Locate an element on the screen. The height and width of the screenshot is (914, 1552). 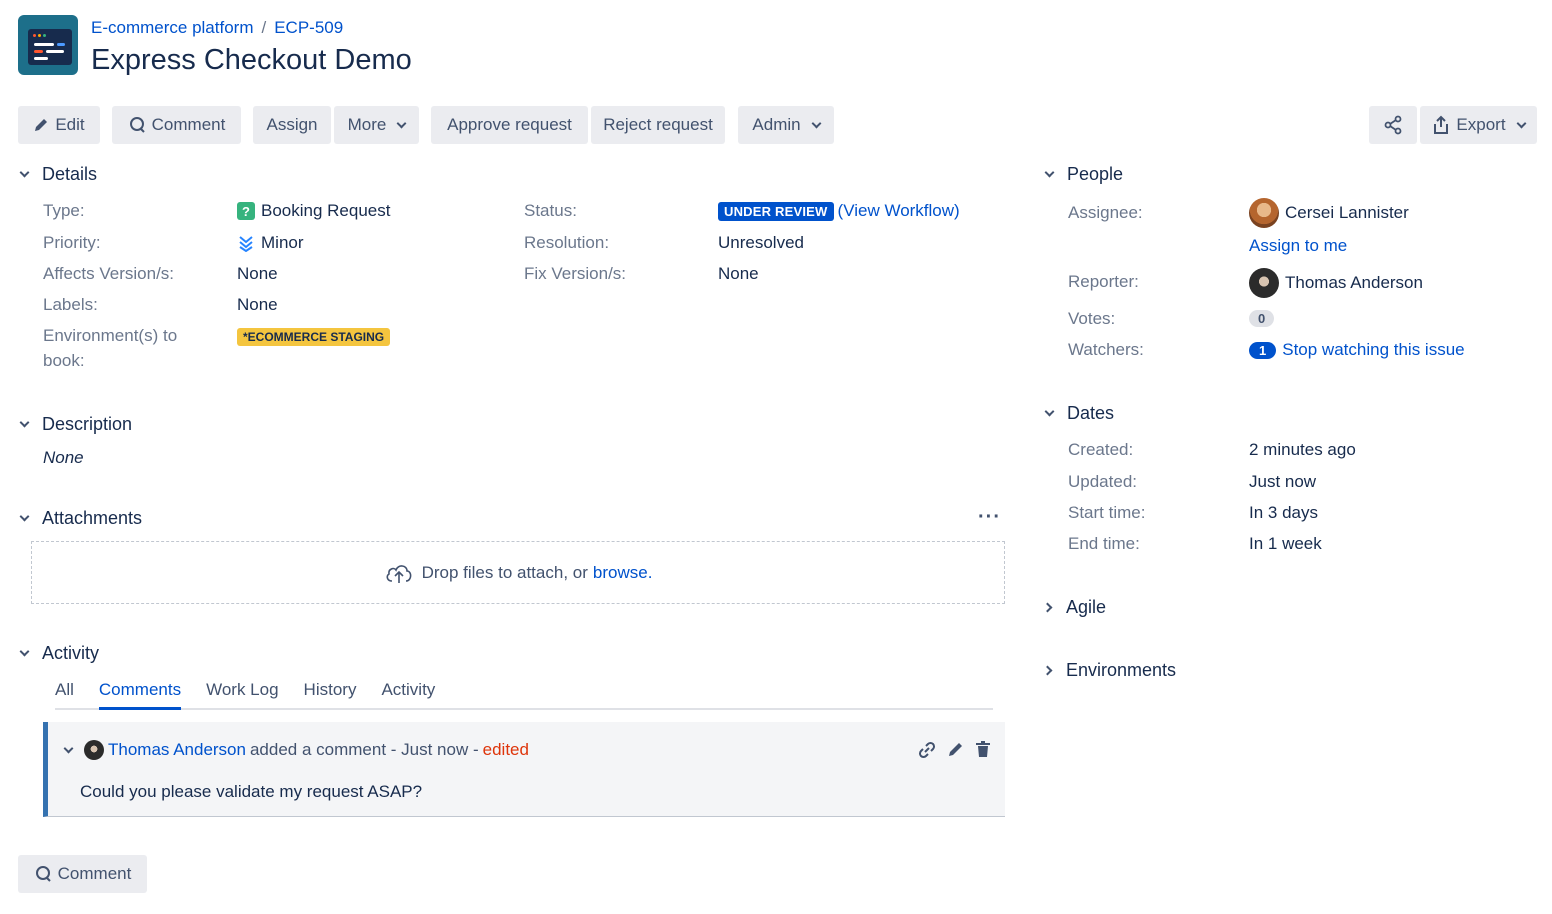
type-value: ? Booking Request is located at coordinates (313, 211).